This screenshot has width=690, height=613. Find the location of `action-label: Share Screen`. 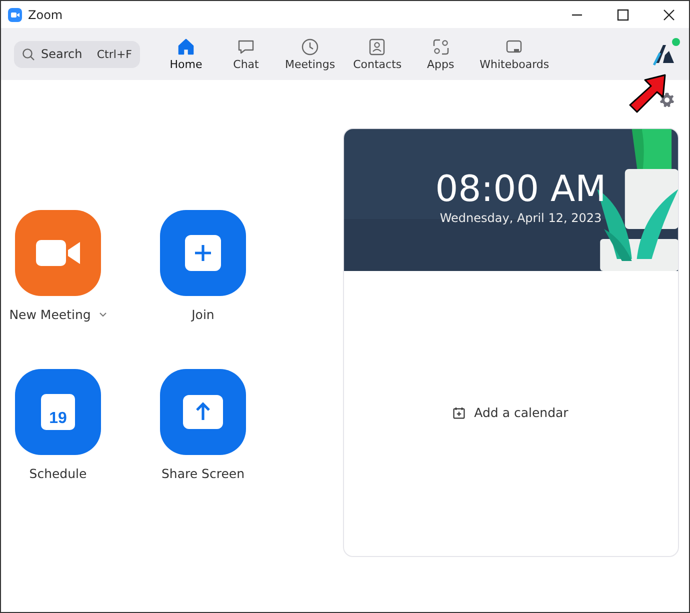

action-label: Share Screen is located at coordinates (203, 473).